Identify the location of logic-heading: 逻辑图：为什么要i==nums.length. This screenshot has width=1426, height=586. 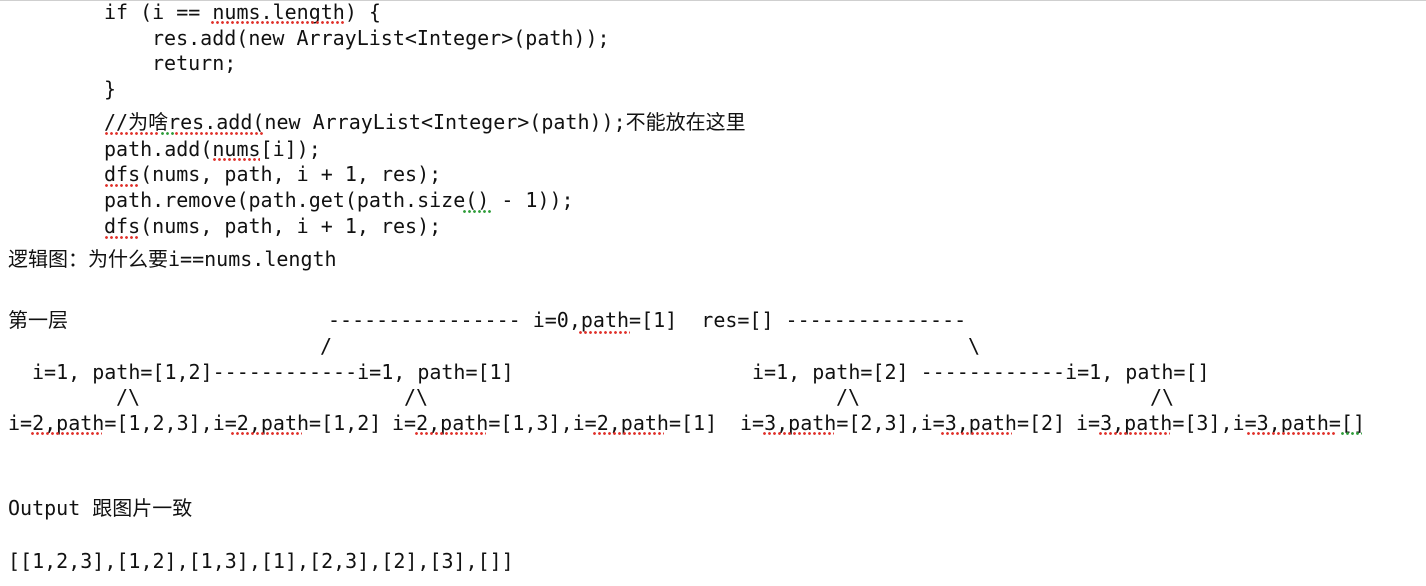
(172, 259).